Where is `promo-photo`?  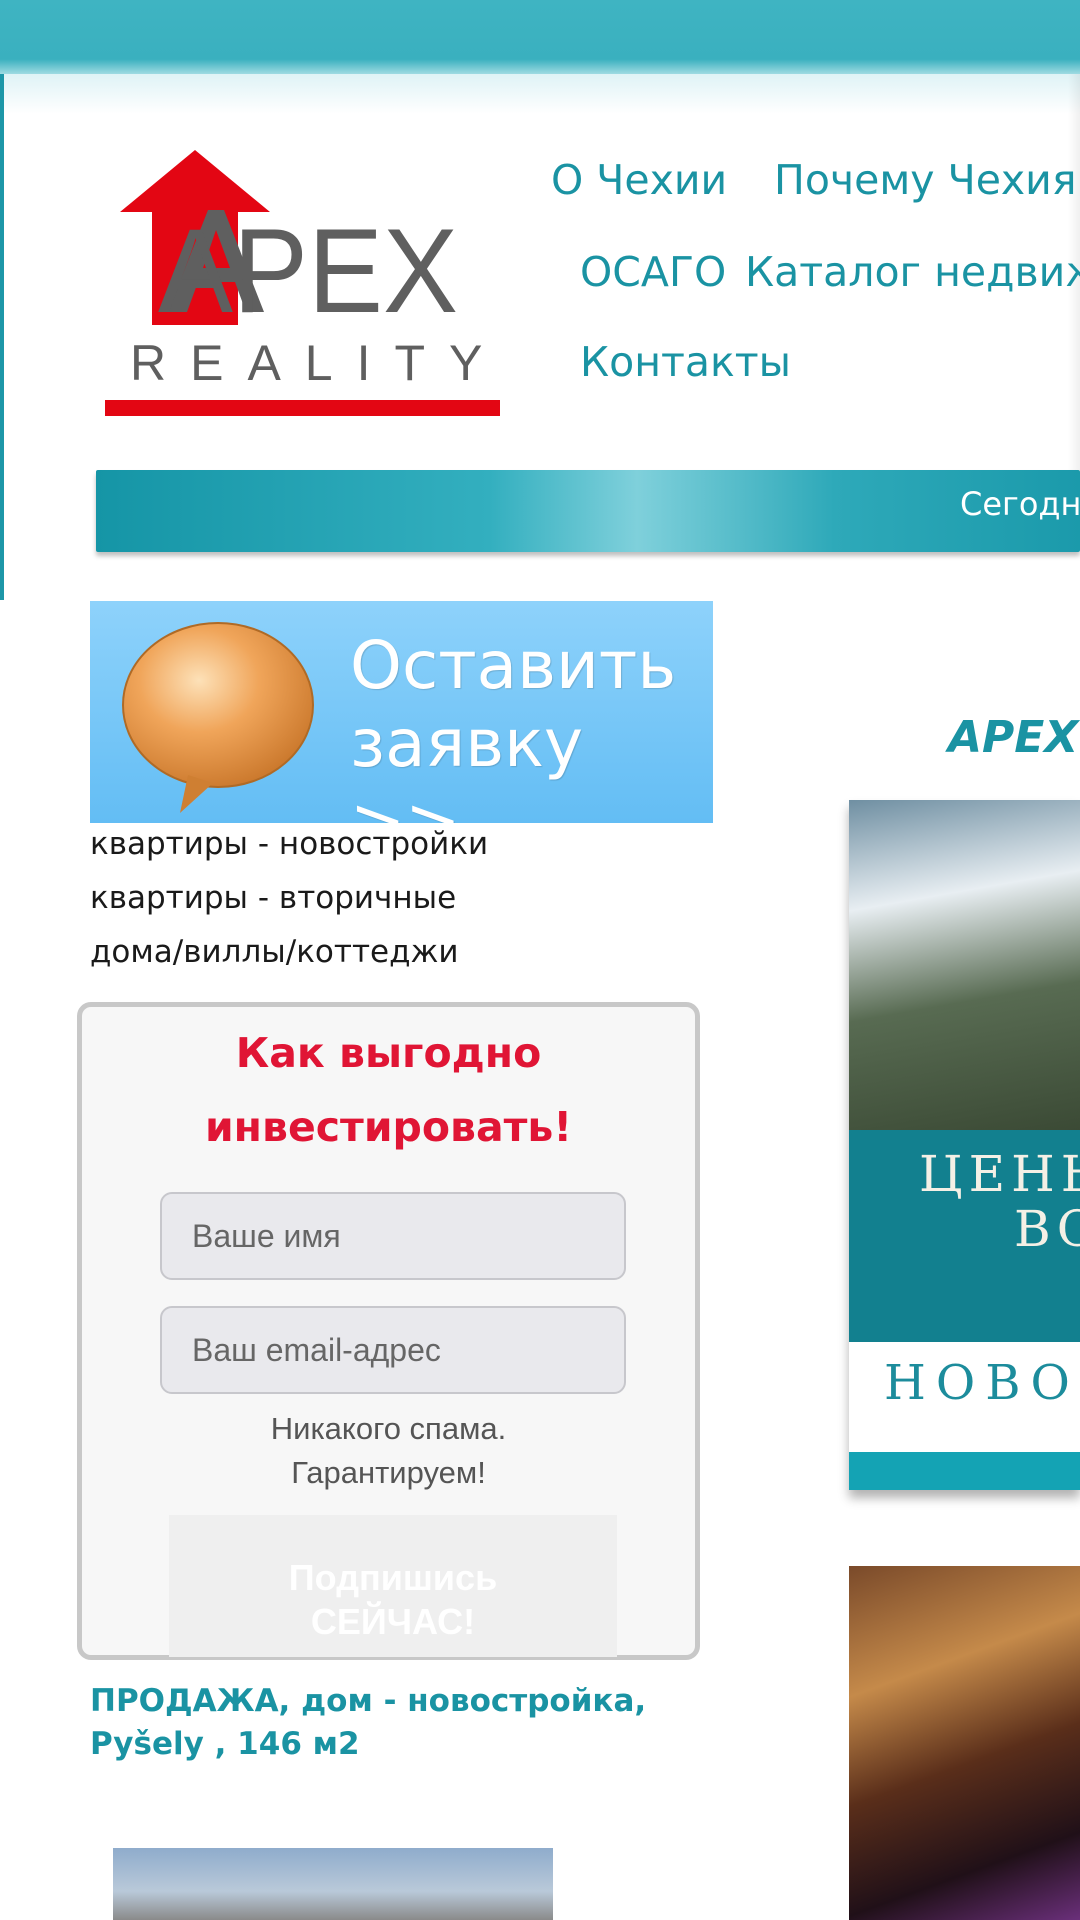
promo-photo is located at coordinates (964, 965).